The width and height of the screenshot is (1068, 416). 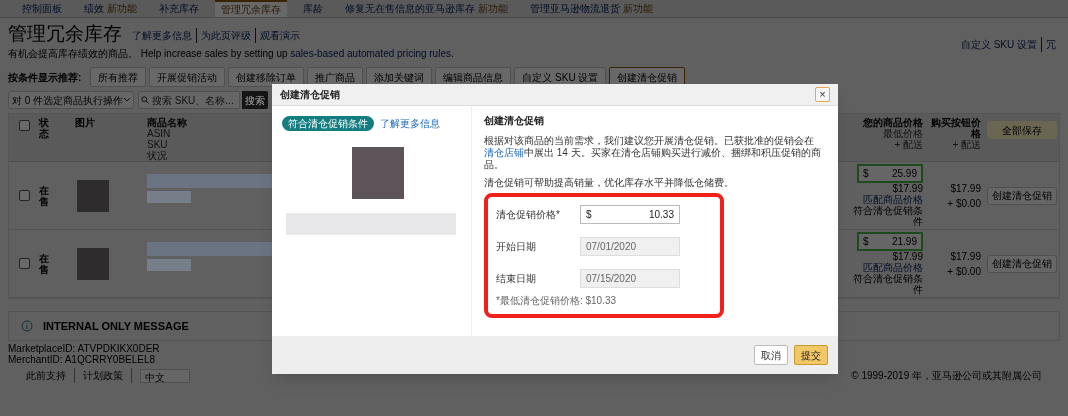 I want to click on nav-tab: 管理亚马逊物流退货 新功能, so click(x=591, y=8).